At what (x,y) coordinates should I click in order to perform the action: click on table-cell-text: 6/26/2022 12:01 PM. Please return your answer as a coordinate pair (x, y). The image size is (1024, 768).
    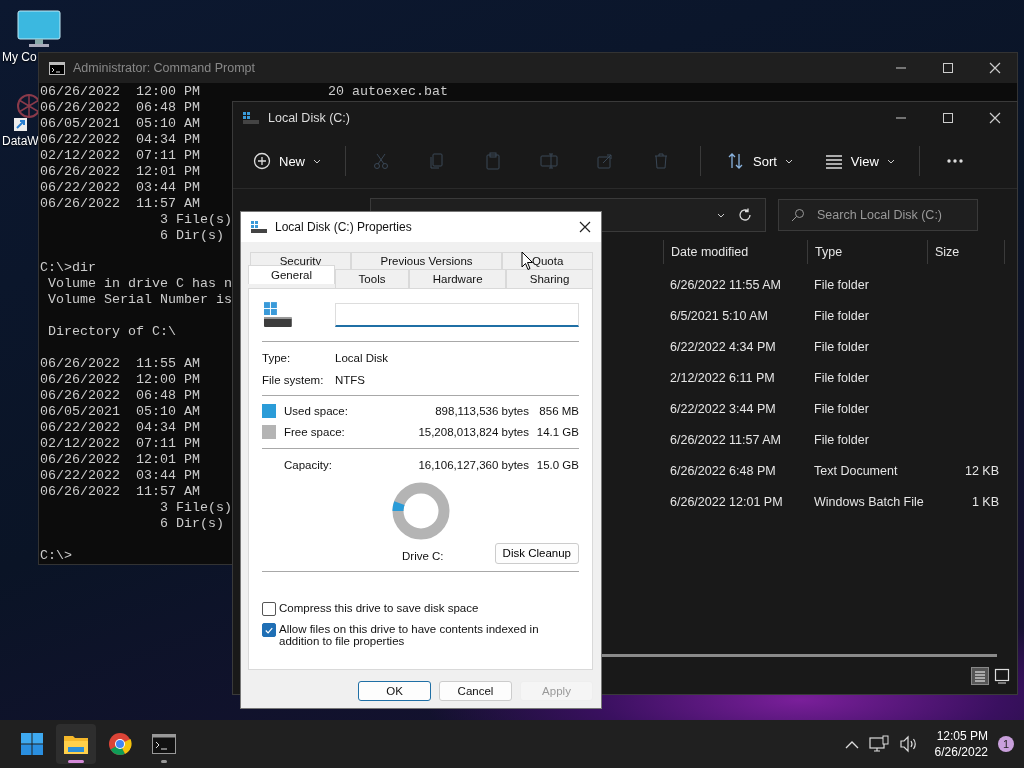
    Looking at the image, I should click on (726, 501).